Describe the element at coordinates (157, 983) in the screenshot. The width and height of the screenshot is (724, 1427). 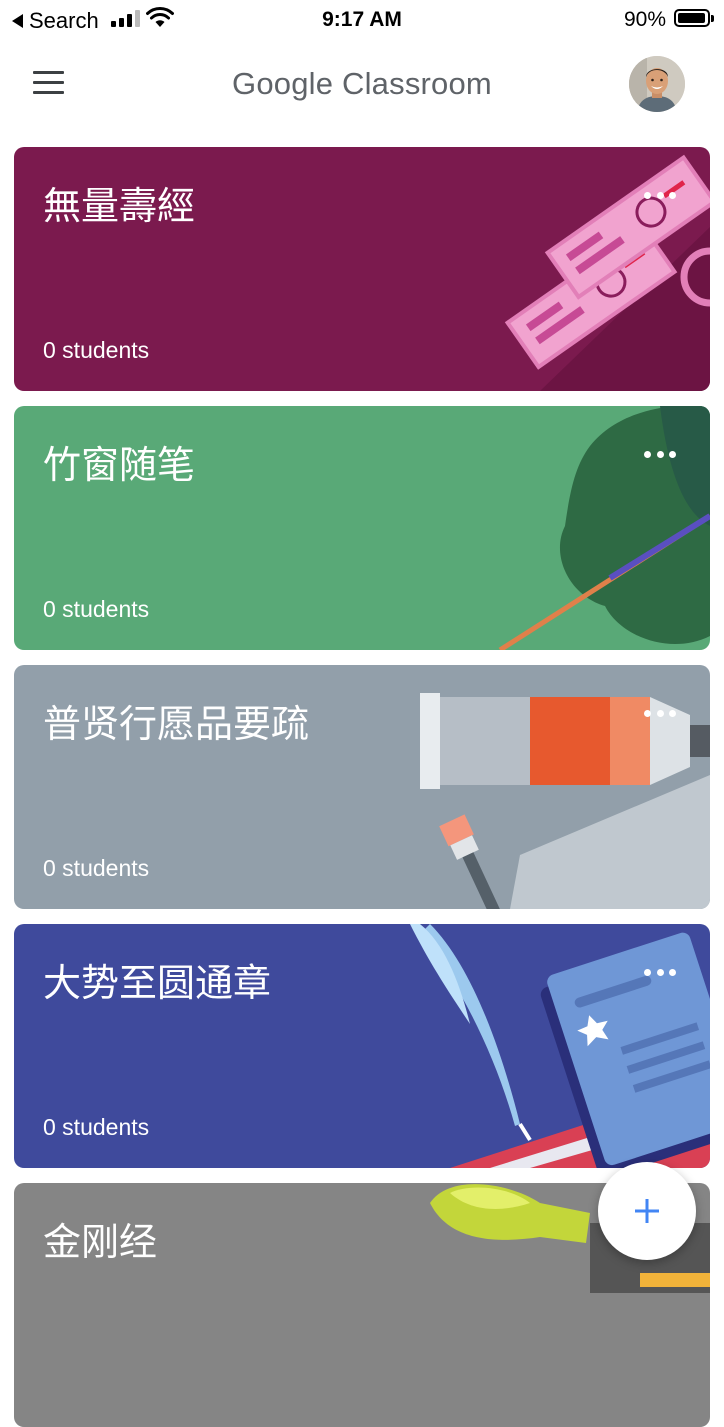
I see `class-name: 大势至圆通章` at that location.